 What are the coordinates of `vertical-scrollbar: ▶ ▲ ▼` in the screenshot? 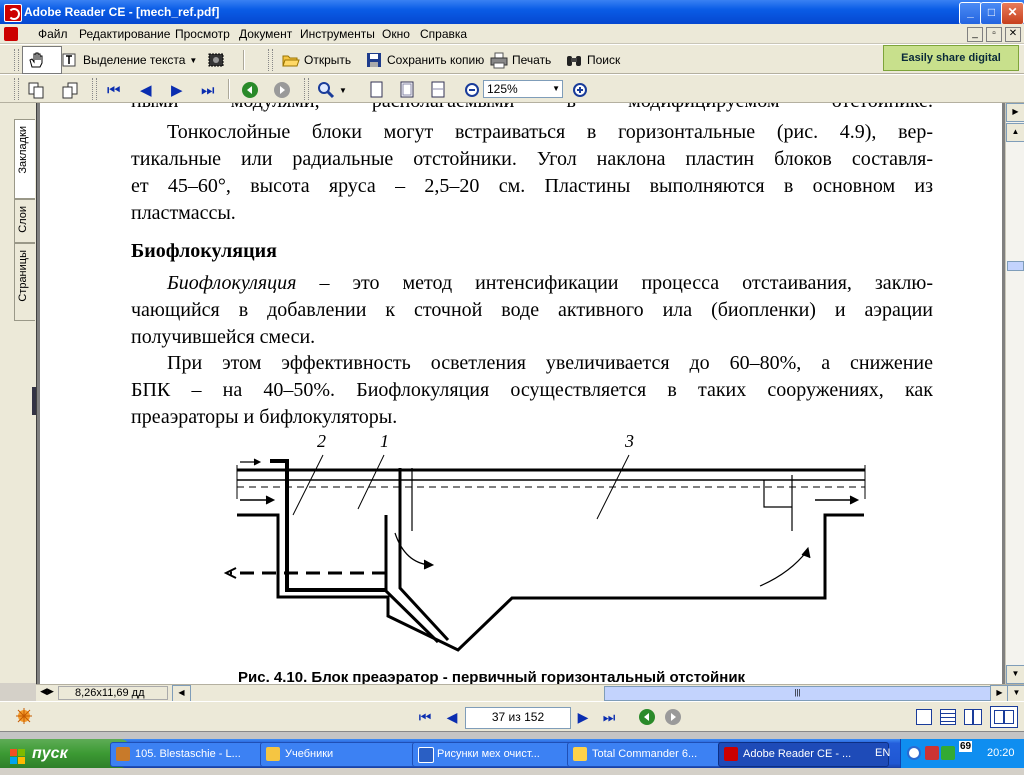 It's located at (1014, 393).